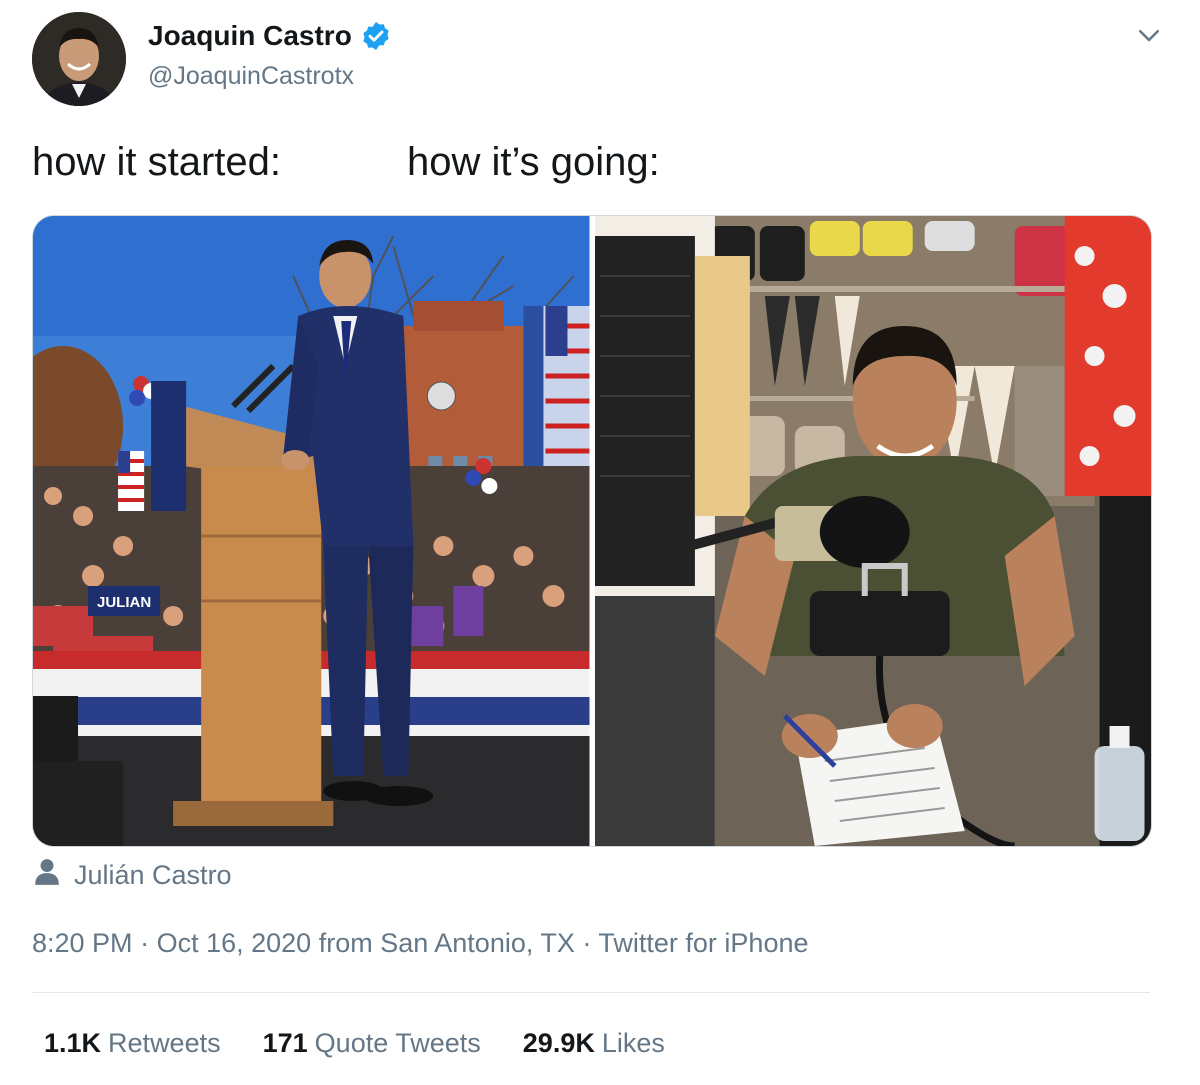 Image resolution: width=1200 pixels, height=1085 pixels. Describe the element at coordinates (47, 875) in the screenshot. I see `person-icon` at that location.